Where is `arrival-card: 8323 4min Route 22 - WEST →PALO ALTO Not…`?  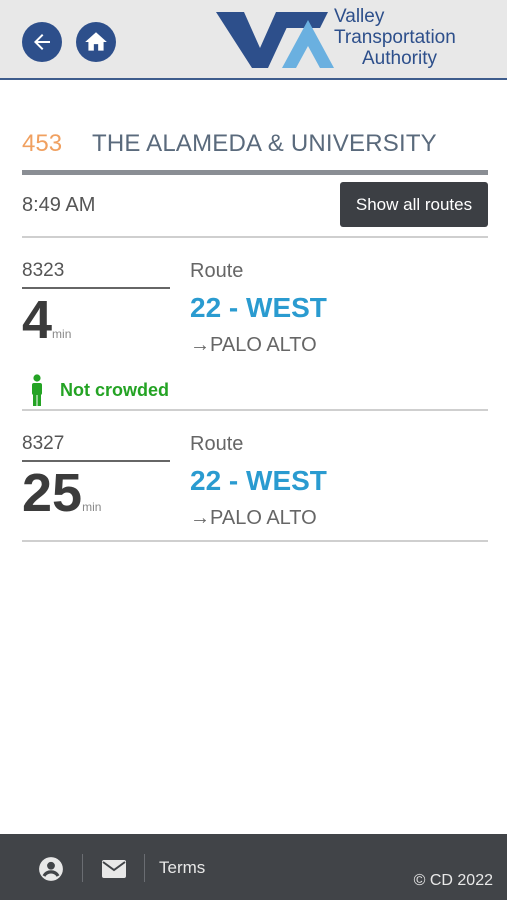
arrival-card: 8323 4min Route 22 - WEST →PALO ALTO Not… is located at coordinates (255, 333).